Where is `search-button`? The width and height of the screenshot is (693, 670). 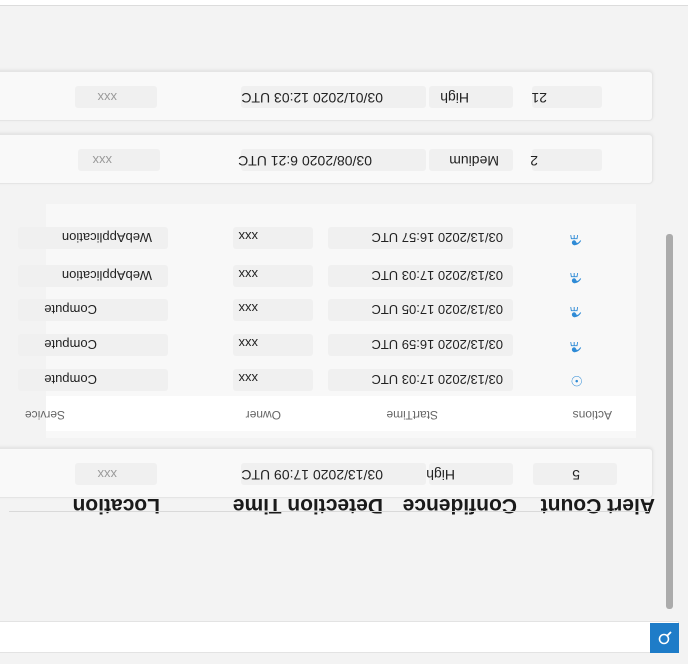 search-button is located at coordinates (664, 638).